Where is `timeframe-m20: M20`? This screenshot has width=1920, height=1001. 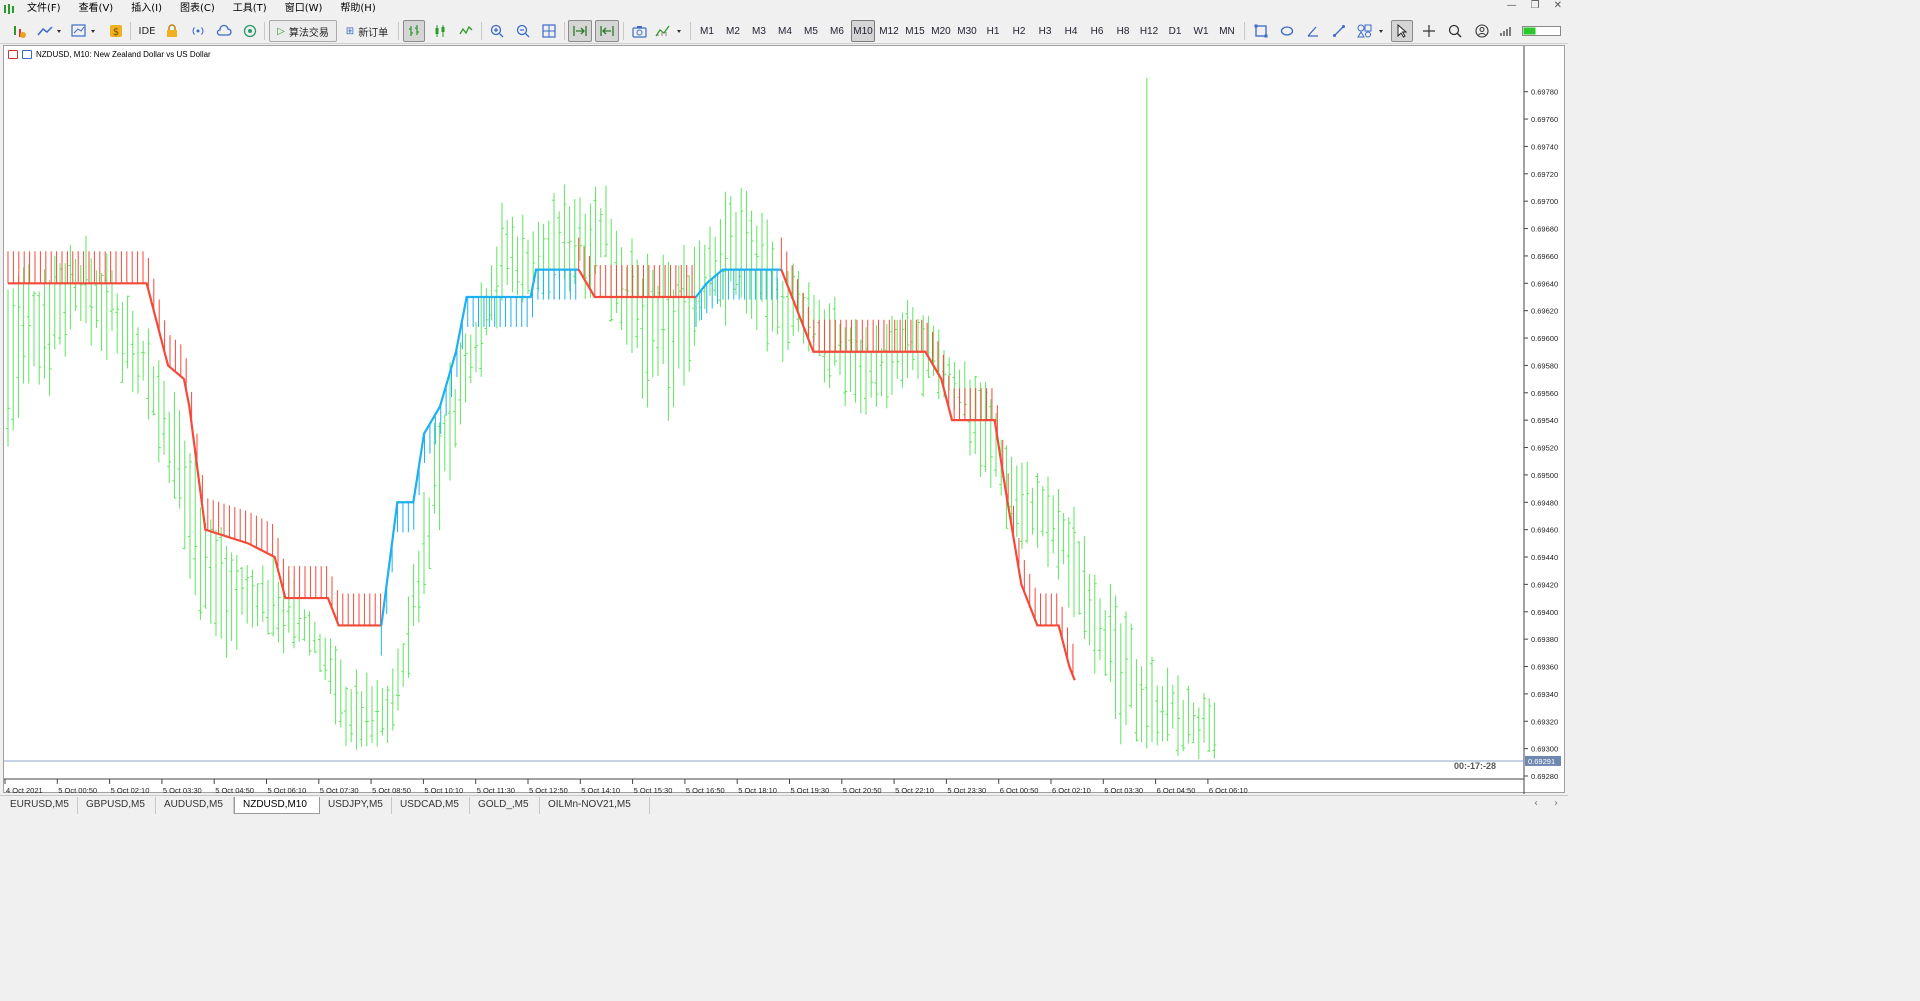
timeframe-m20: M20 is located at coordinates (941, 31).